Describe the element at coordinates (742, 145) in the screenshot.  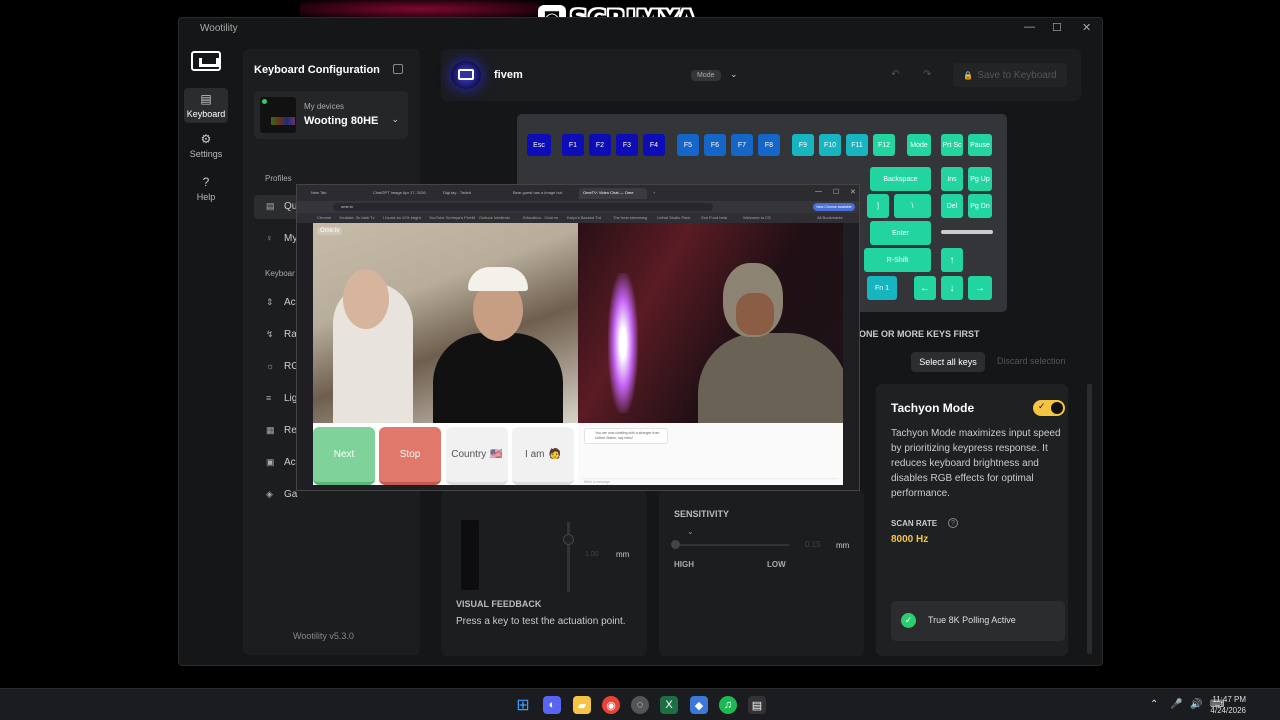
I see `key-f7: F7` at that location.